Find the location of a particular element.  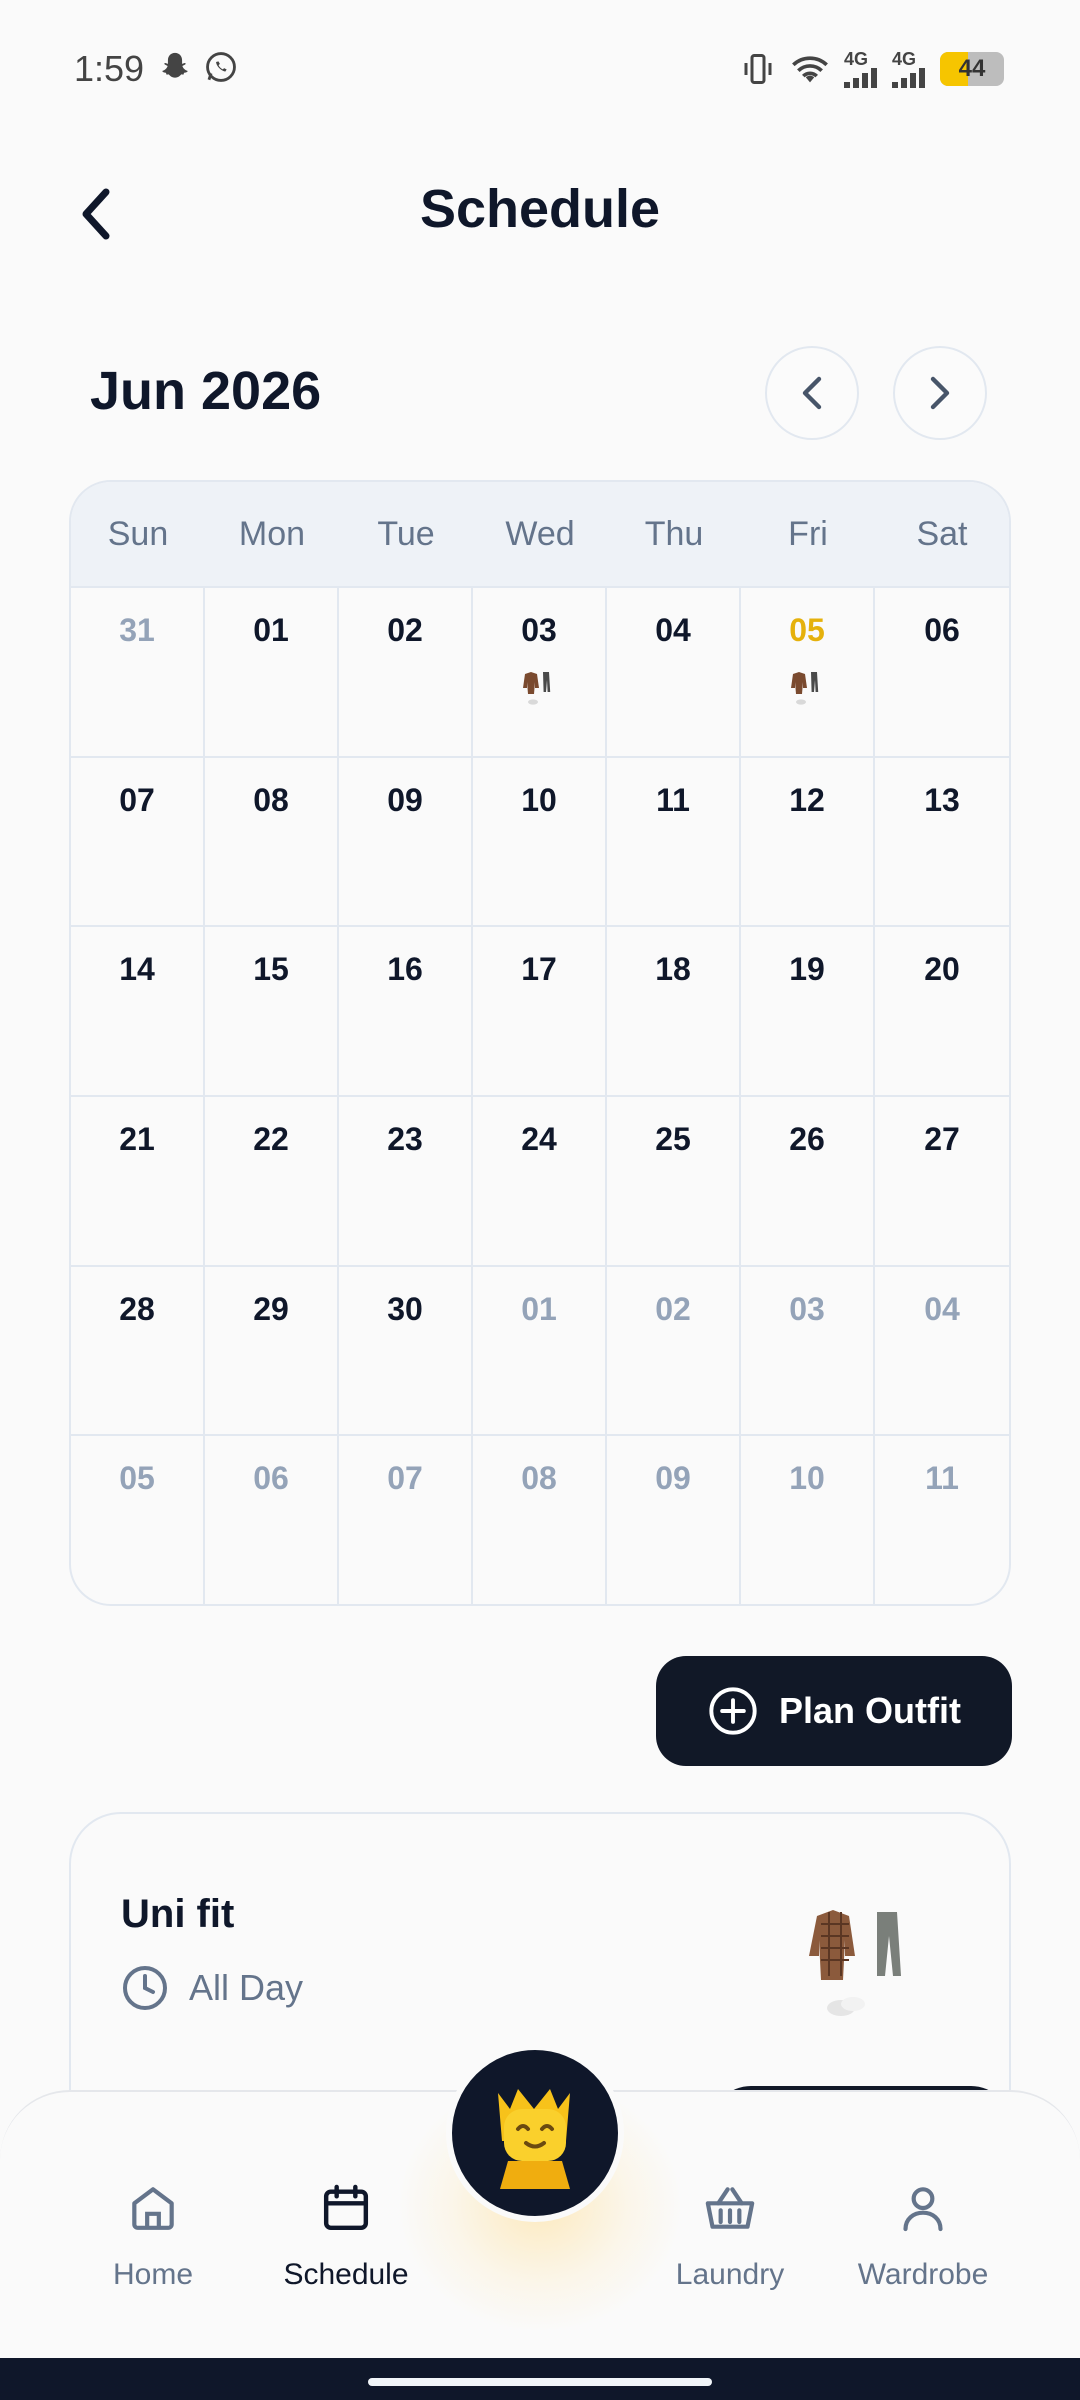

nav-laundry: Laundry is located at coordinates (730, 2236).